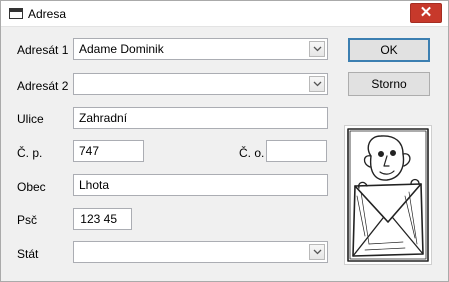 The width and height of the screenshot is (449, 282). Describe the element at coordinates (200, 118) in the screenshot. I see `ulice-input: Zahradní` at that location.